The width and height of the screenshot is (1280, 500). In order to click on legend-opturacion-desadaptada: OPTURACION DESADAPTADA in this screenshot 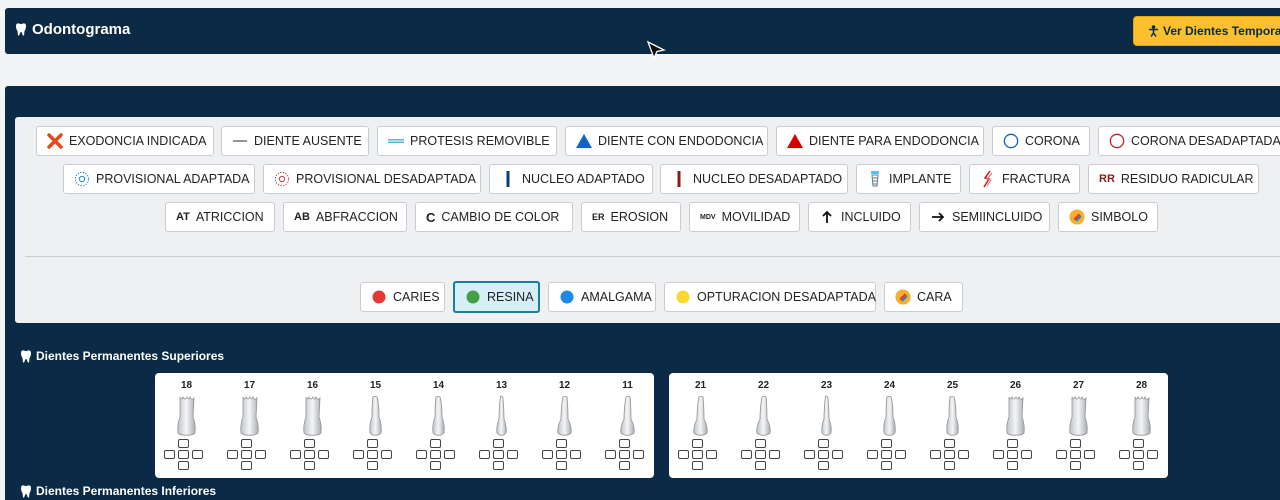, I will do `click(770, 297)`.